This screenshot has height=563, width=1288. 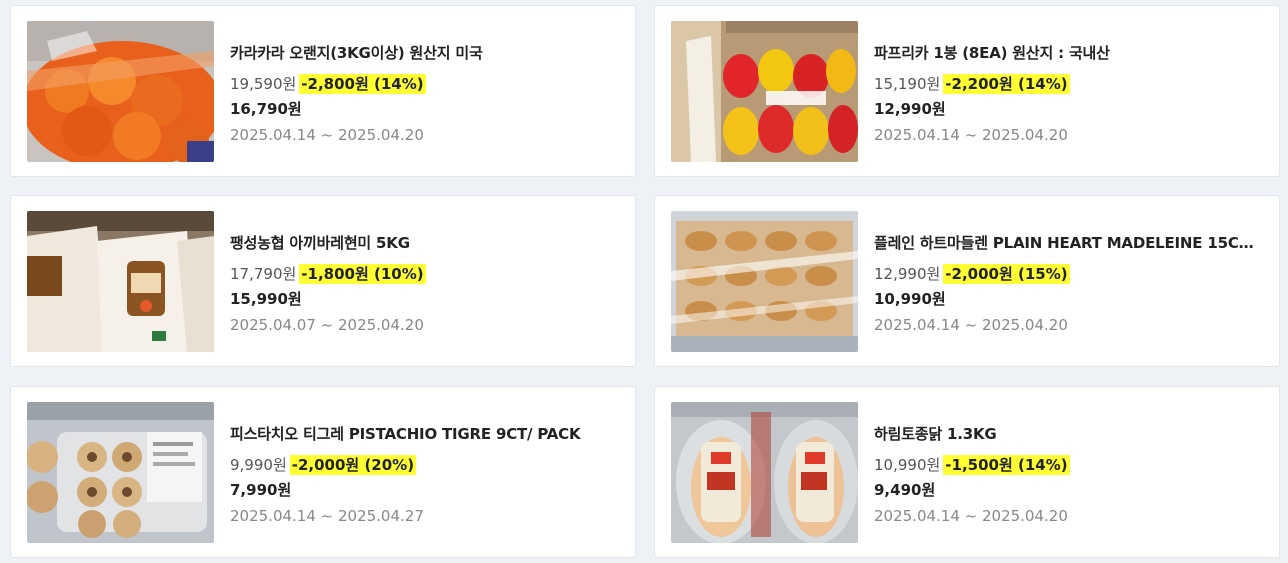 I want to click on sale-price: 12,990원, so click(x=910, y=109).